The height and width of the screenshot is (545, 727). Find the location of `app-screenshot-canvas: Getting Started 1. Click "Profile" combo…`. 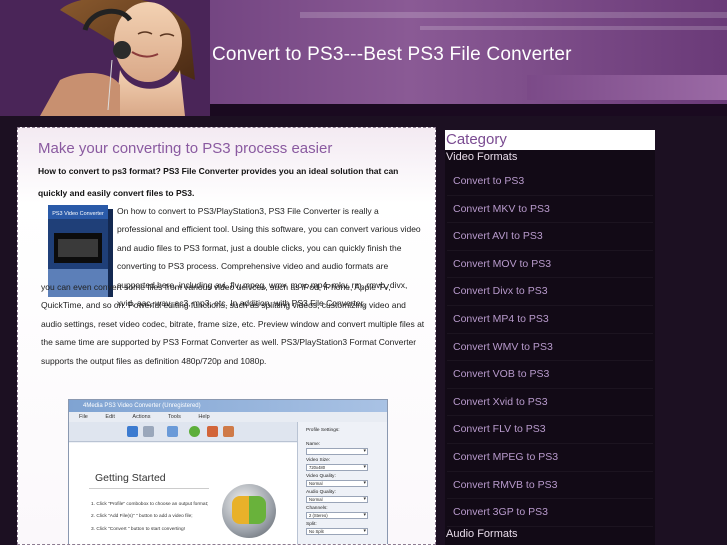

app-screenshot-canvas: Getting Started 1. Click "Profile" combo… is located at coordinates (183, 493).